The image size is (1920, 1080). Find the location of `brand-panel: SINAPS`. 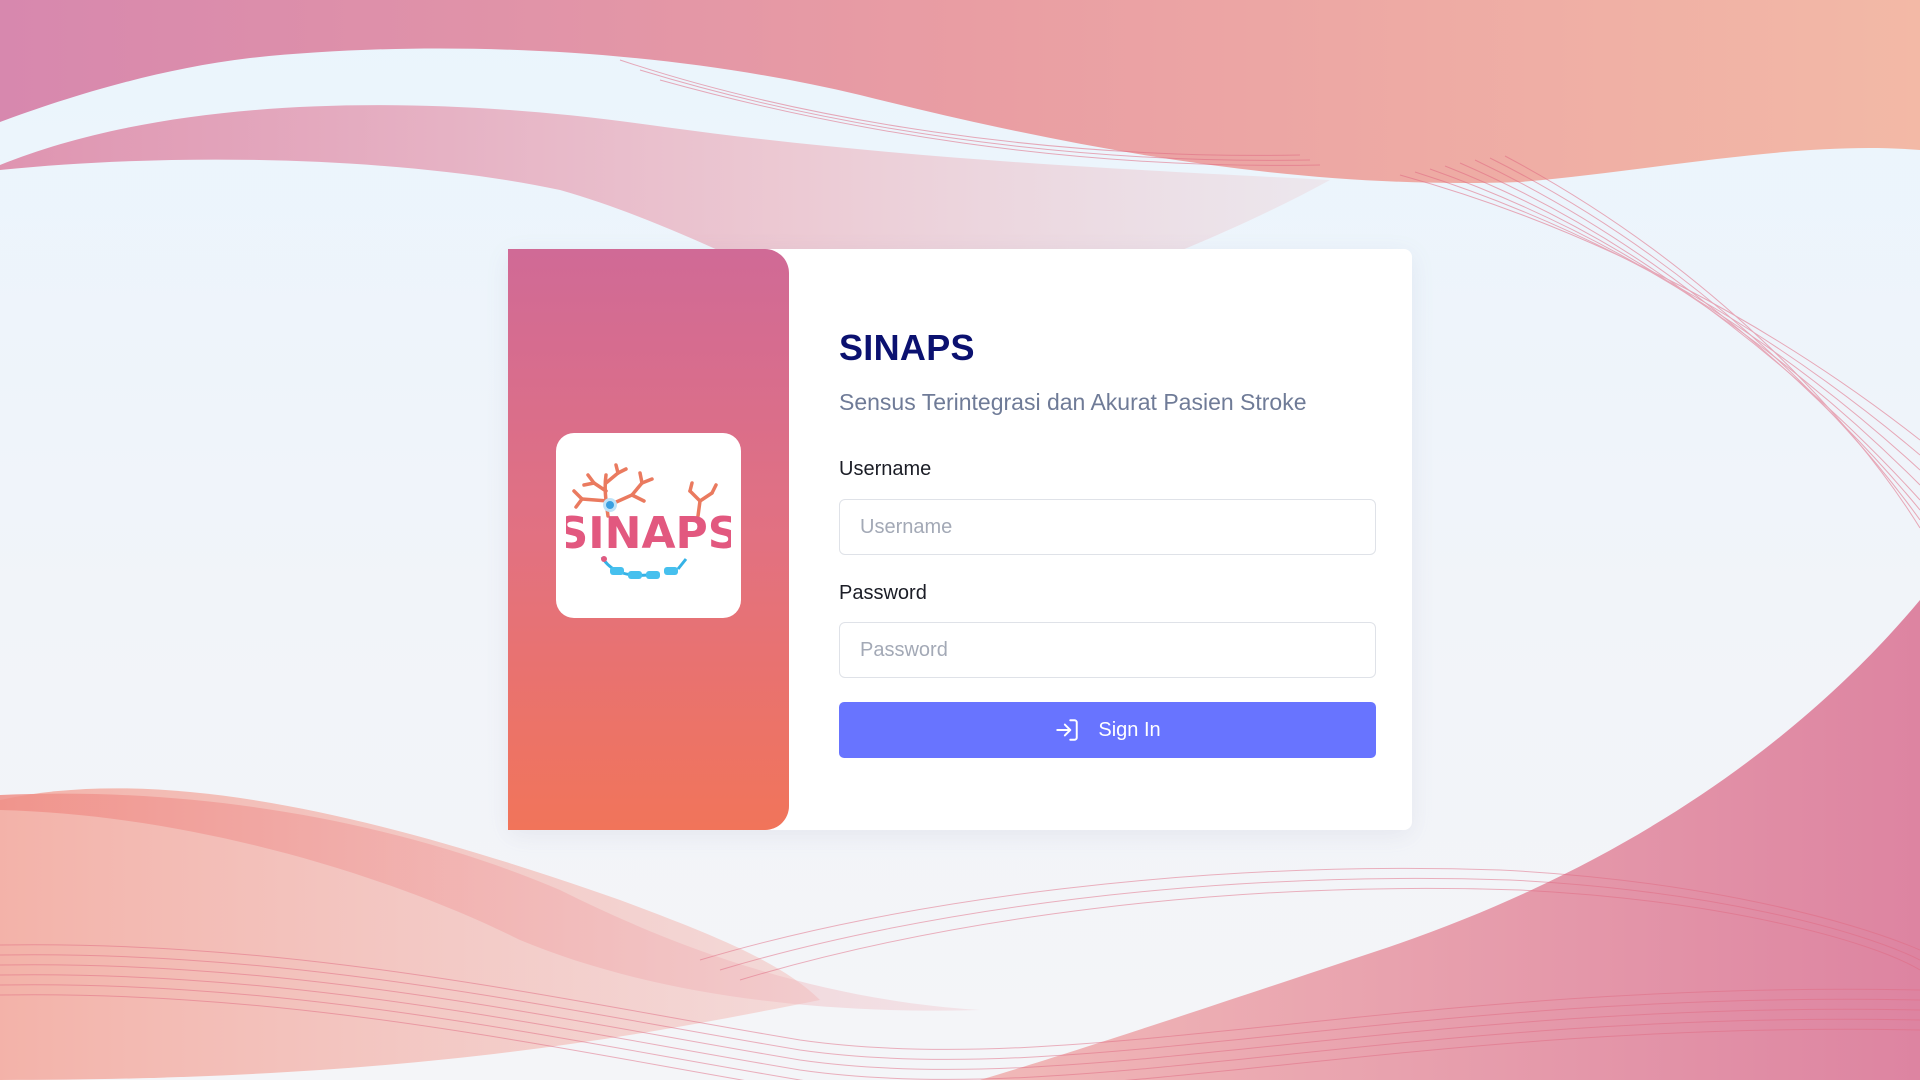

brand-panel: SINAPS is located at coordinates (648, 539).